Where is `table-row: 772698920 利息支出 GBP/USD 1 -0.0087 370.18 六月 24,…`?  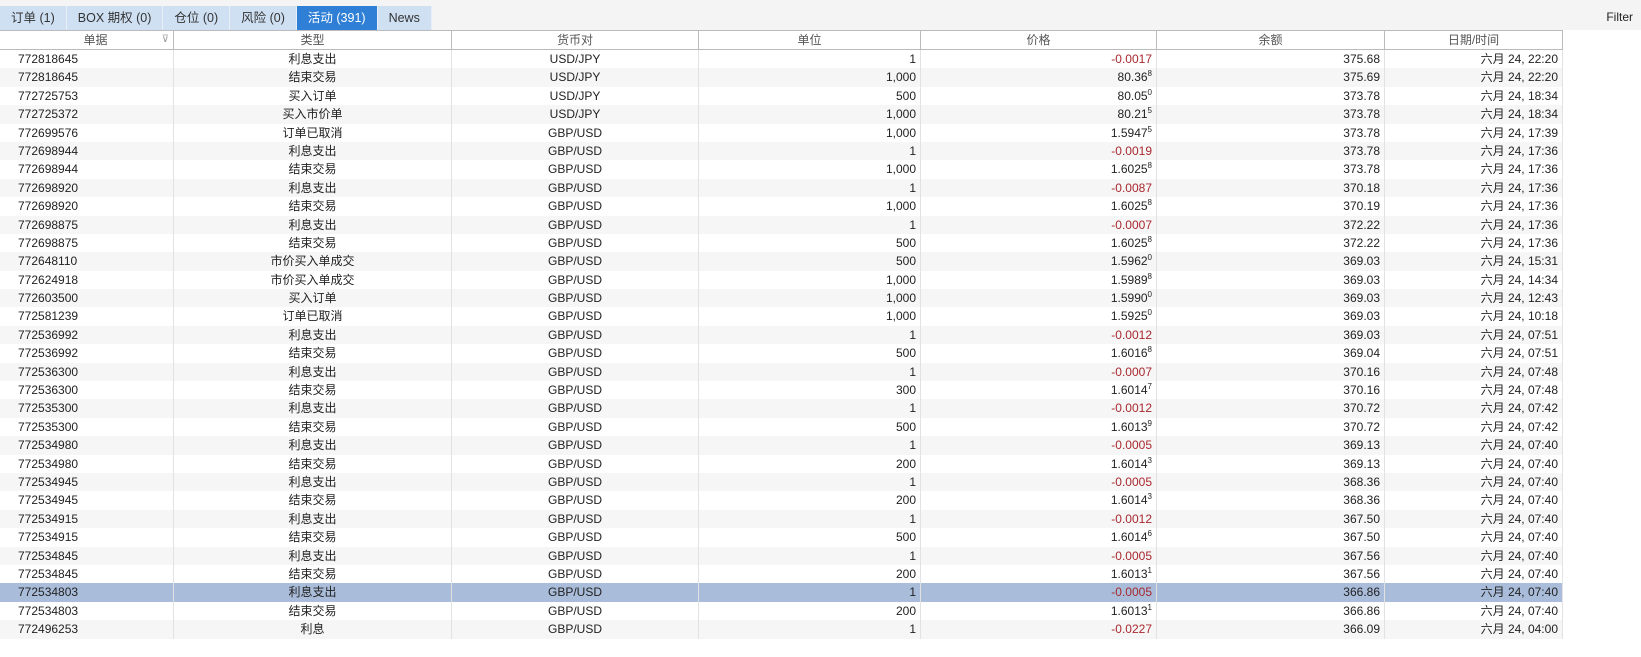
table-row: 772698920 利息支出 GBP/USD 1 -0.0087 370.18 六月 24,… is located at coordinates (781, 188).